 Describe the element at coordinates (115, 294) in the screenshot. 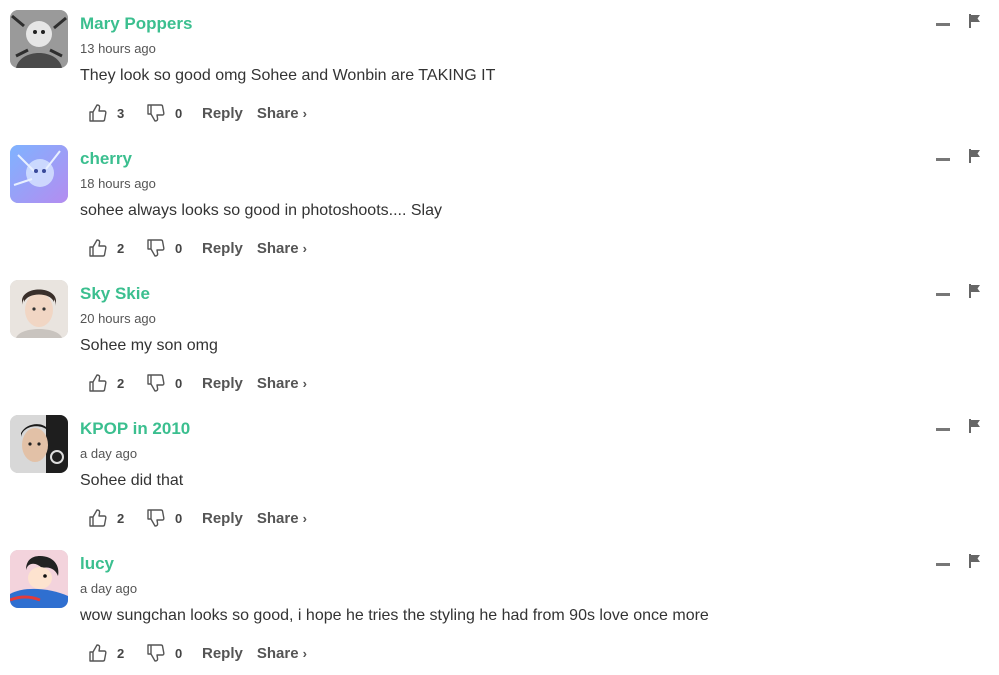

I see `author-name: Sky Skie` at that location.